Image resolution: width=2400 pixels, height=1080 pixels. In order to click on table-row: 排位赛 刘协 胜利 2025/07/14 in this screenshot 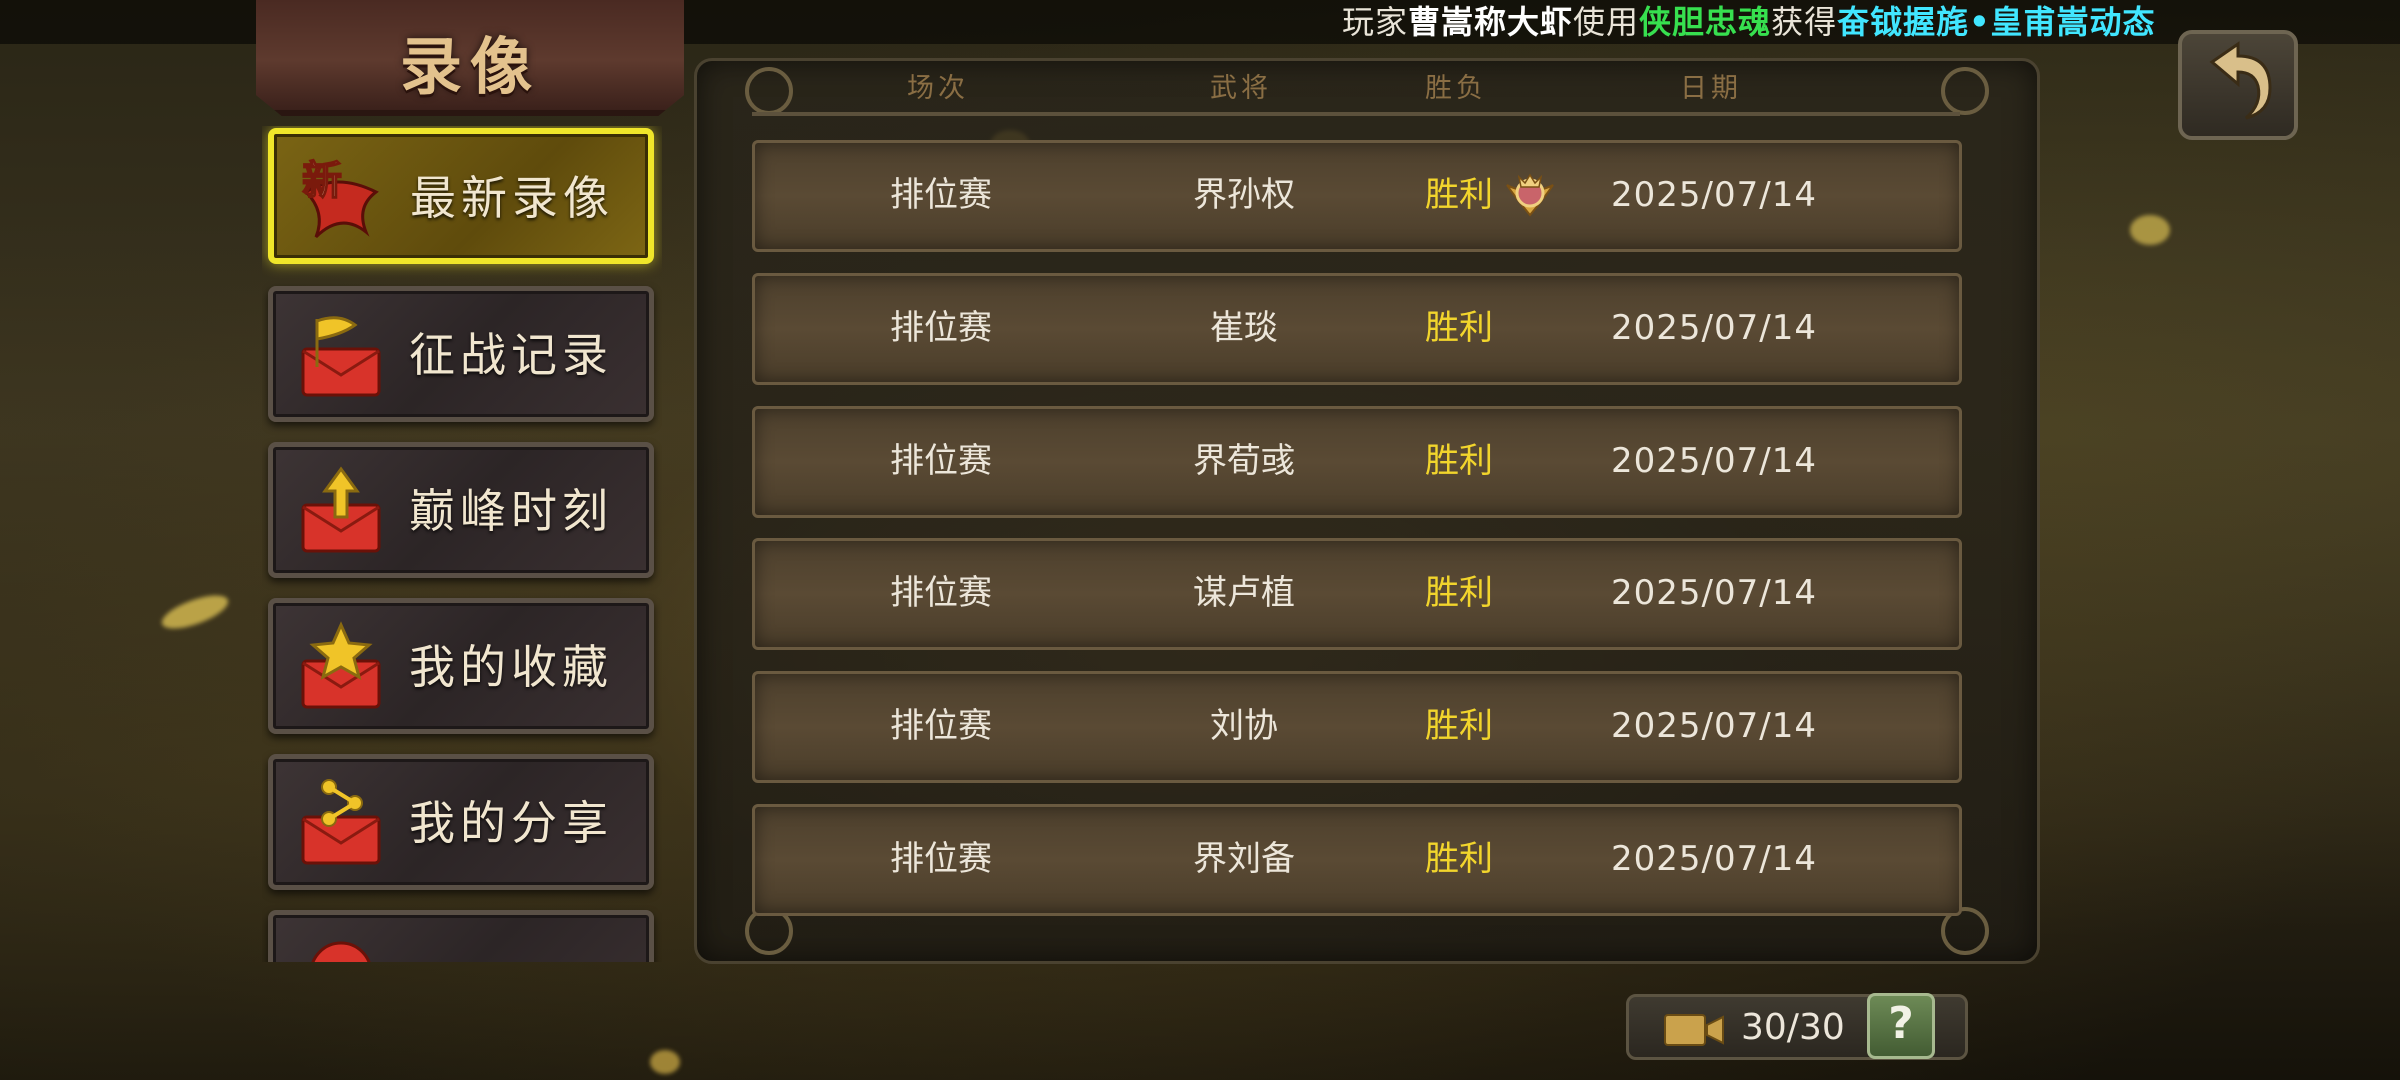, I will do `click(1357, 727)`.